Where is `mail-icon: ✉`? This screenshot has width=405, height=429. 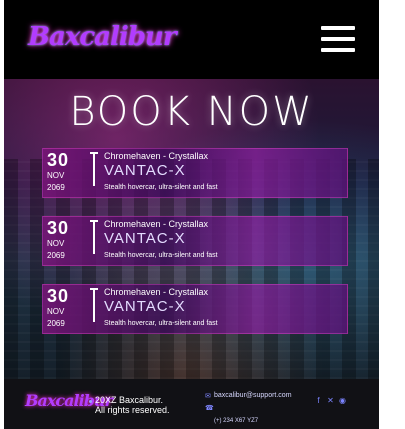
mail-icon: ✉ is located at coordinates (208, 396).